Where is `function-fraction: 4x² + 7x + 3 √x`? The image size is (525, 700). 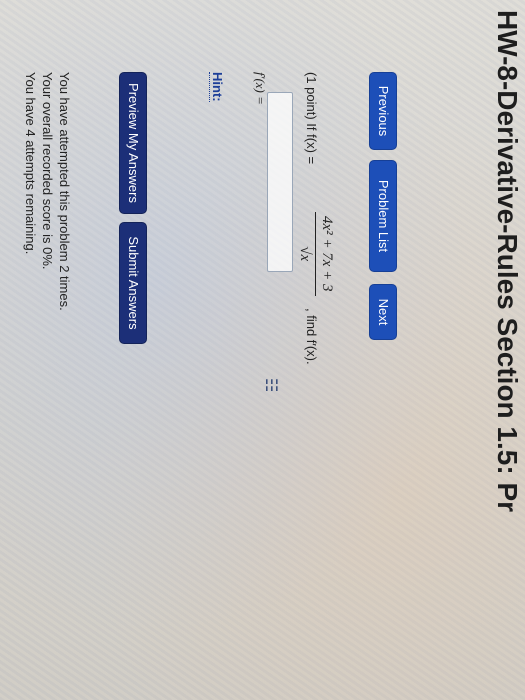 function-fraction: 4x² + 7x + 3 √x is located at coordinates (315, 254).